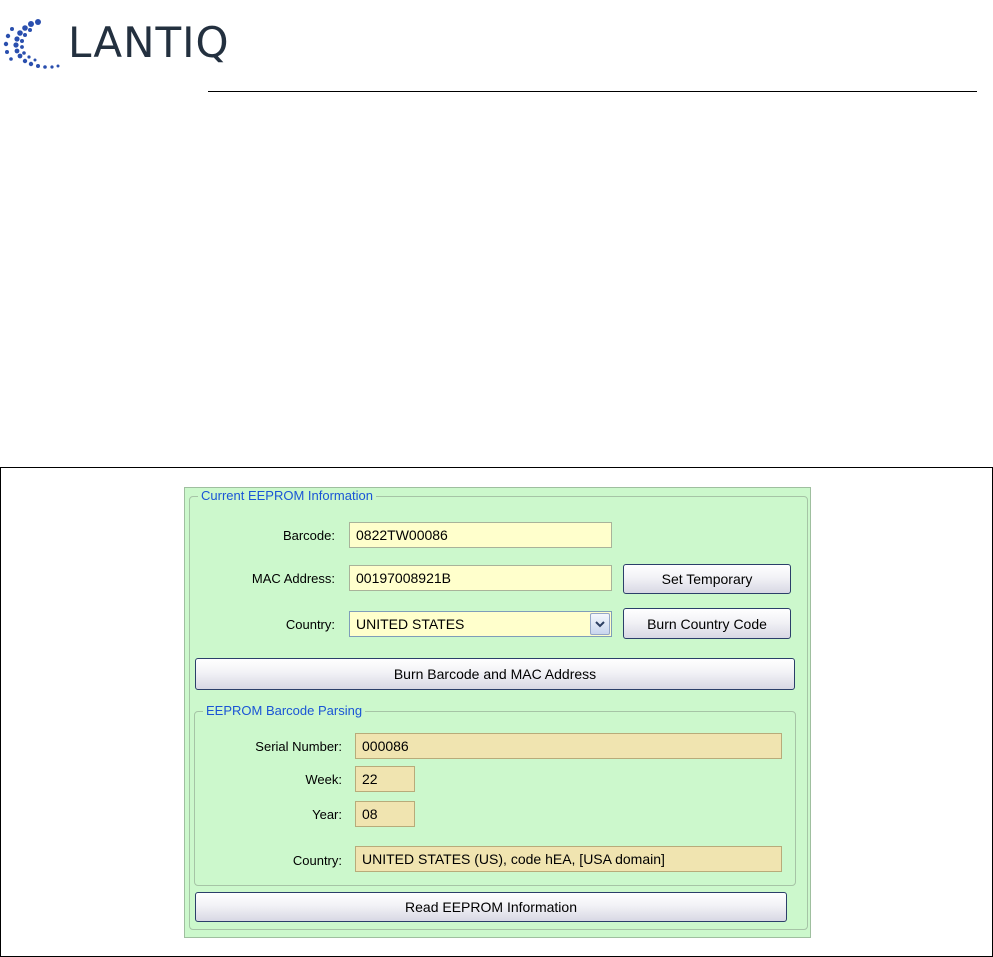 The image size is (993, 957). Describe the element at coordinates (707, 579) in the screenshot. I see `set-temporary-button: Set Temporary` at that location.